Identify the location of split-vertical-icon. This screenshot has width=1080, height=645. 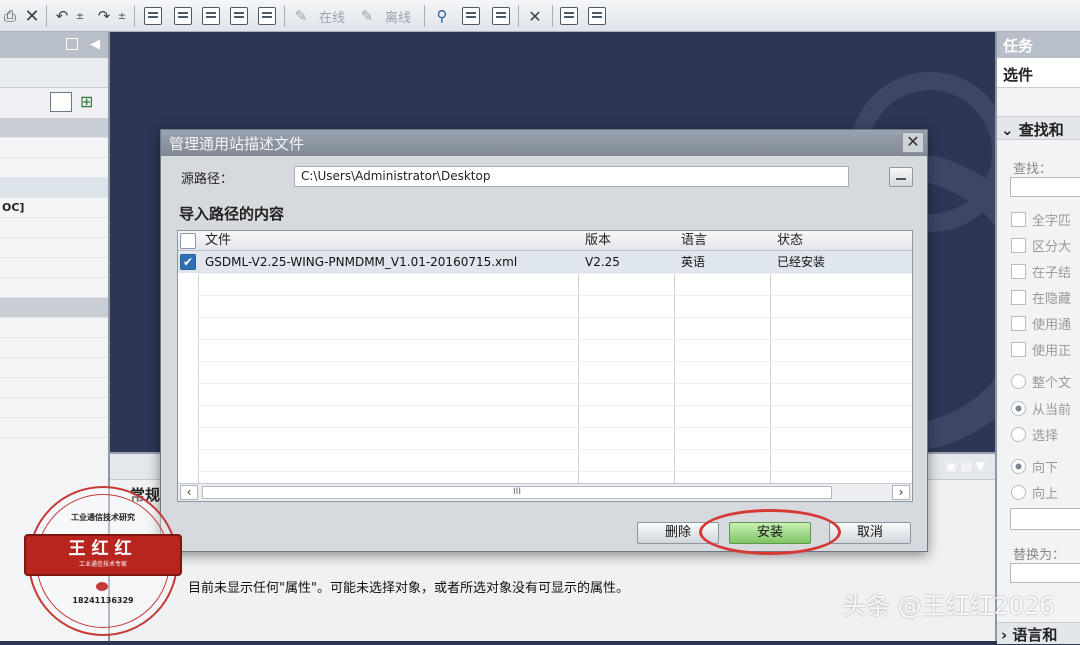
(597, 16).